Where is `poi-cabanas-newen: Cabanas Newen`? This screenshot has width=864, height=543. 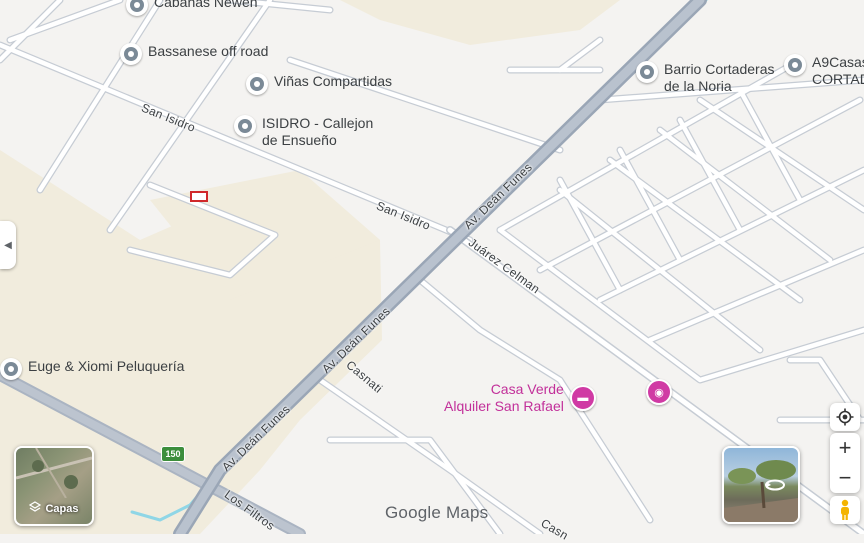 poi-cabanas-newen: Cabanas Newen is located at coordinates (192, 8).